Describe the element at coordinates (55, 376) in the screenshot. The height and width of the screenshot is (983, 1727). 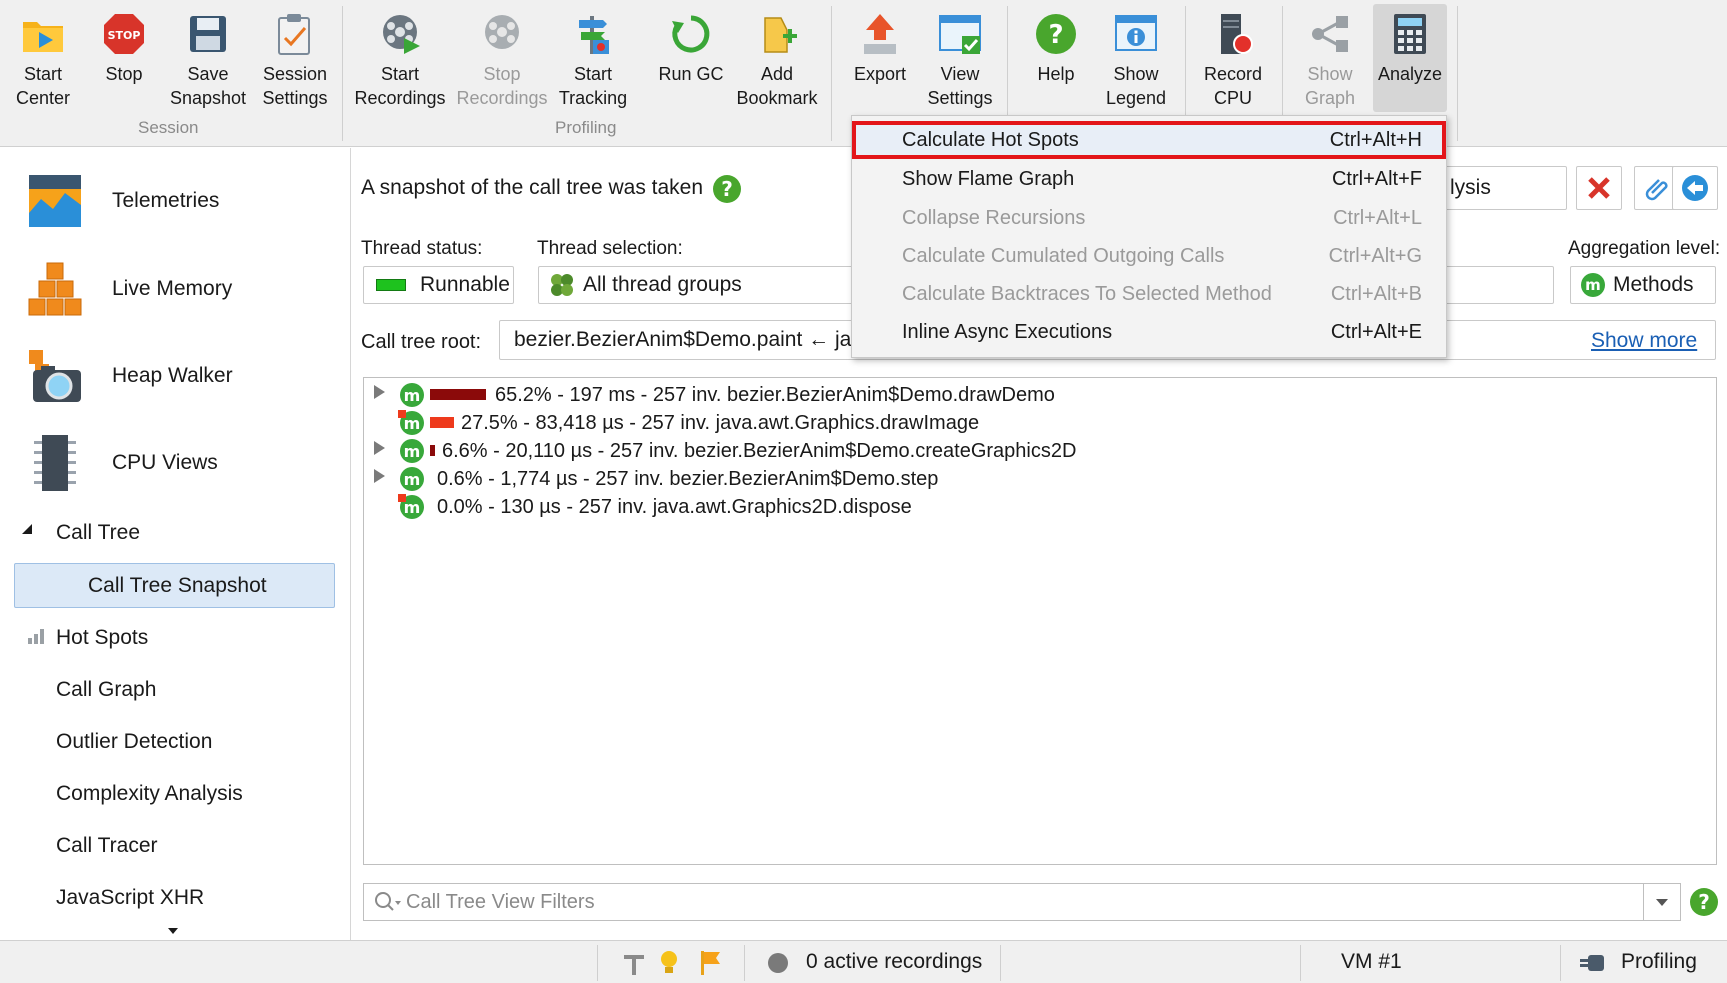
I see `heap-walker-icon` at that location.